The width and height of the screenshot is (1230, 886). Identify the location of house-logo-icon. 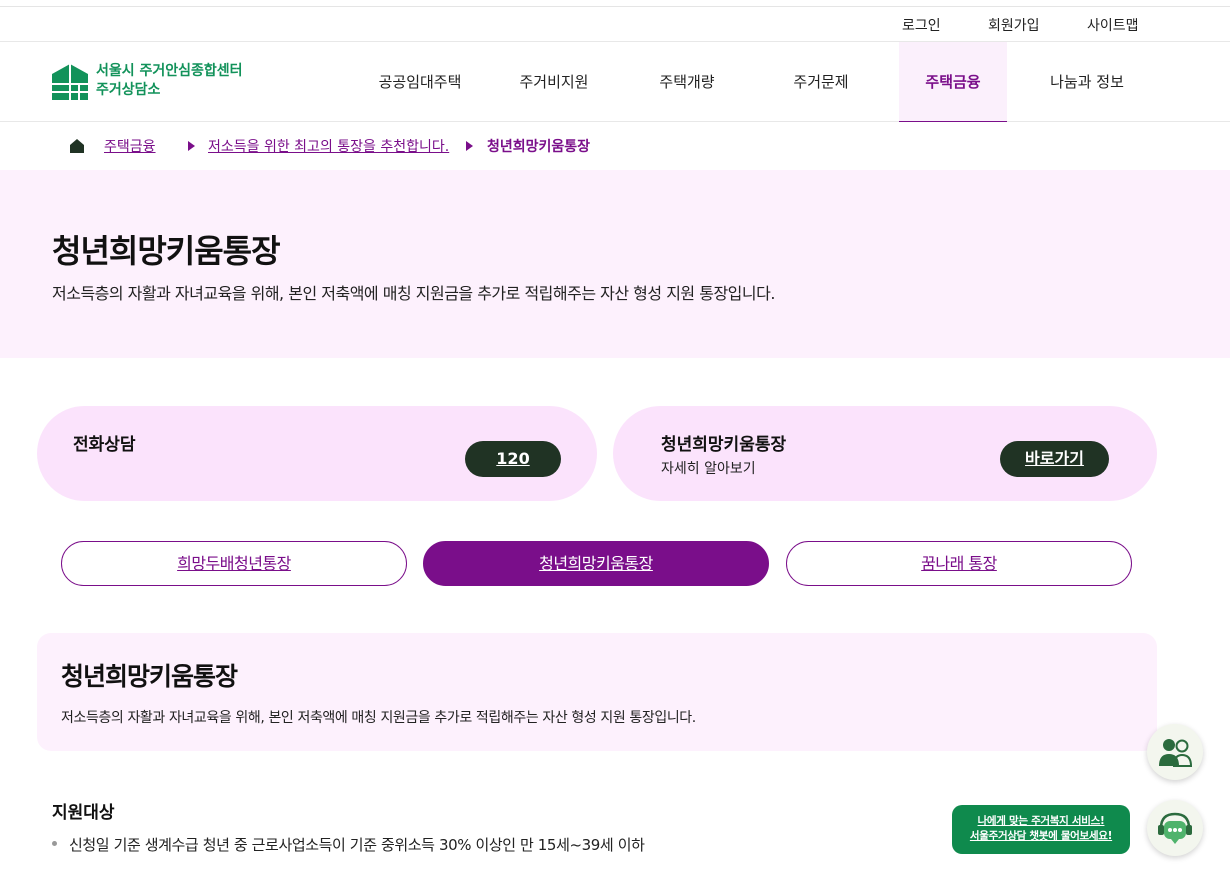
(70, 82).